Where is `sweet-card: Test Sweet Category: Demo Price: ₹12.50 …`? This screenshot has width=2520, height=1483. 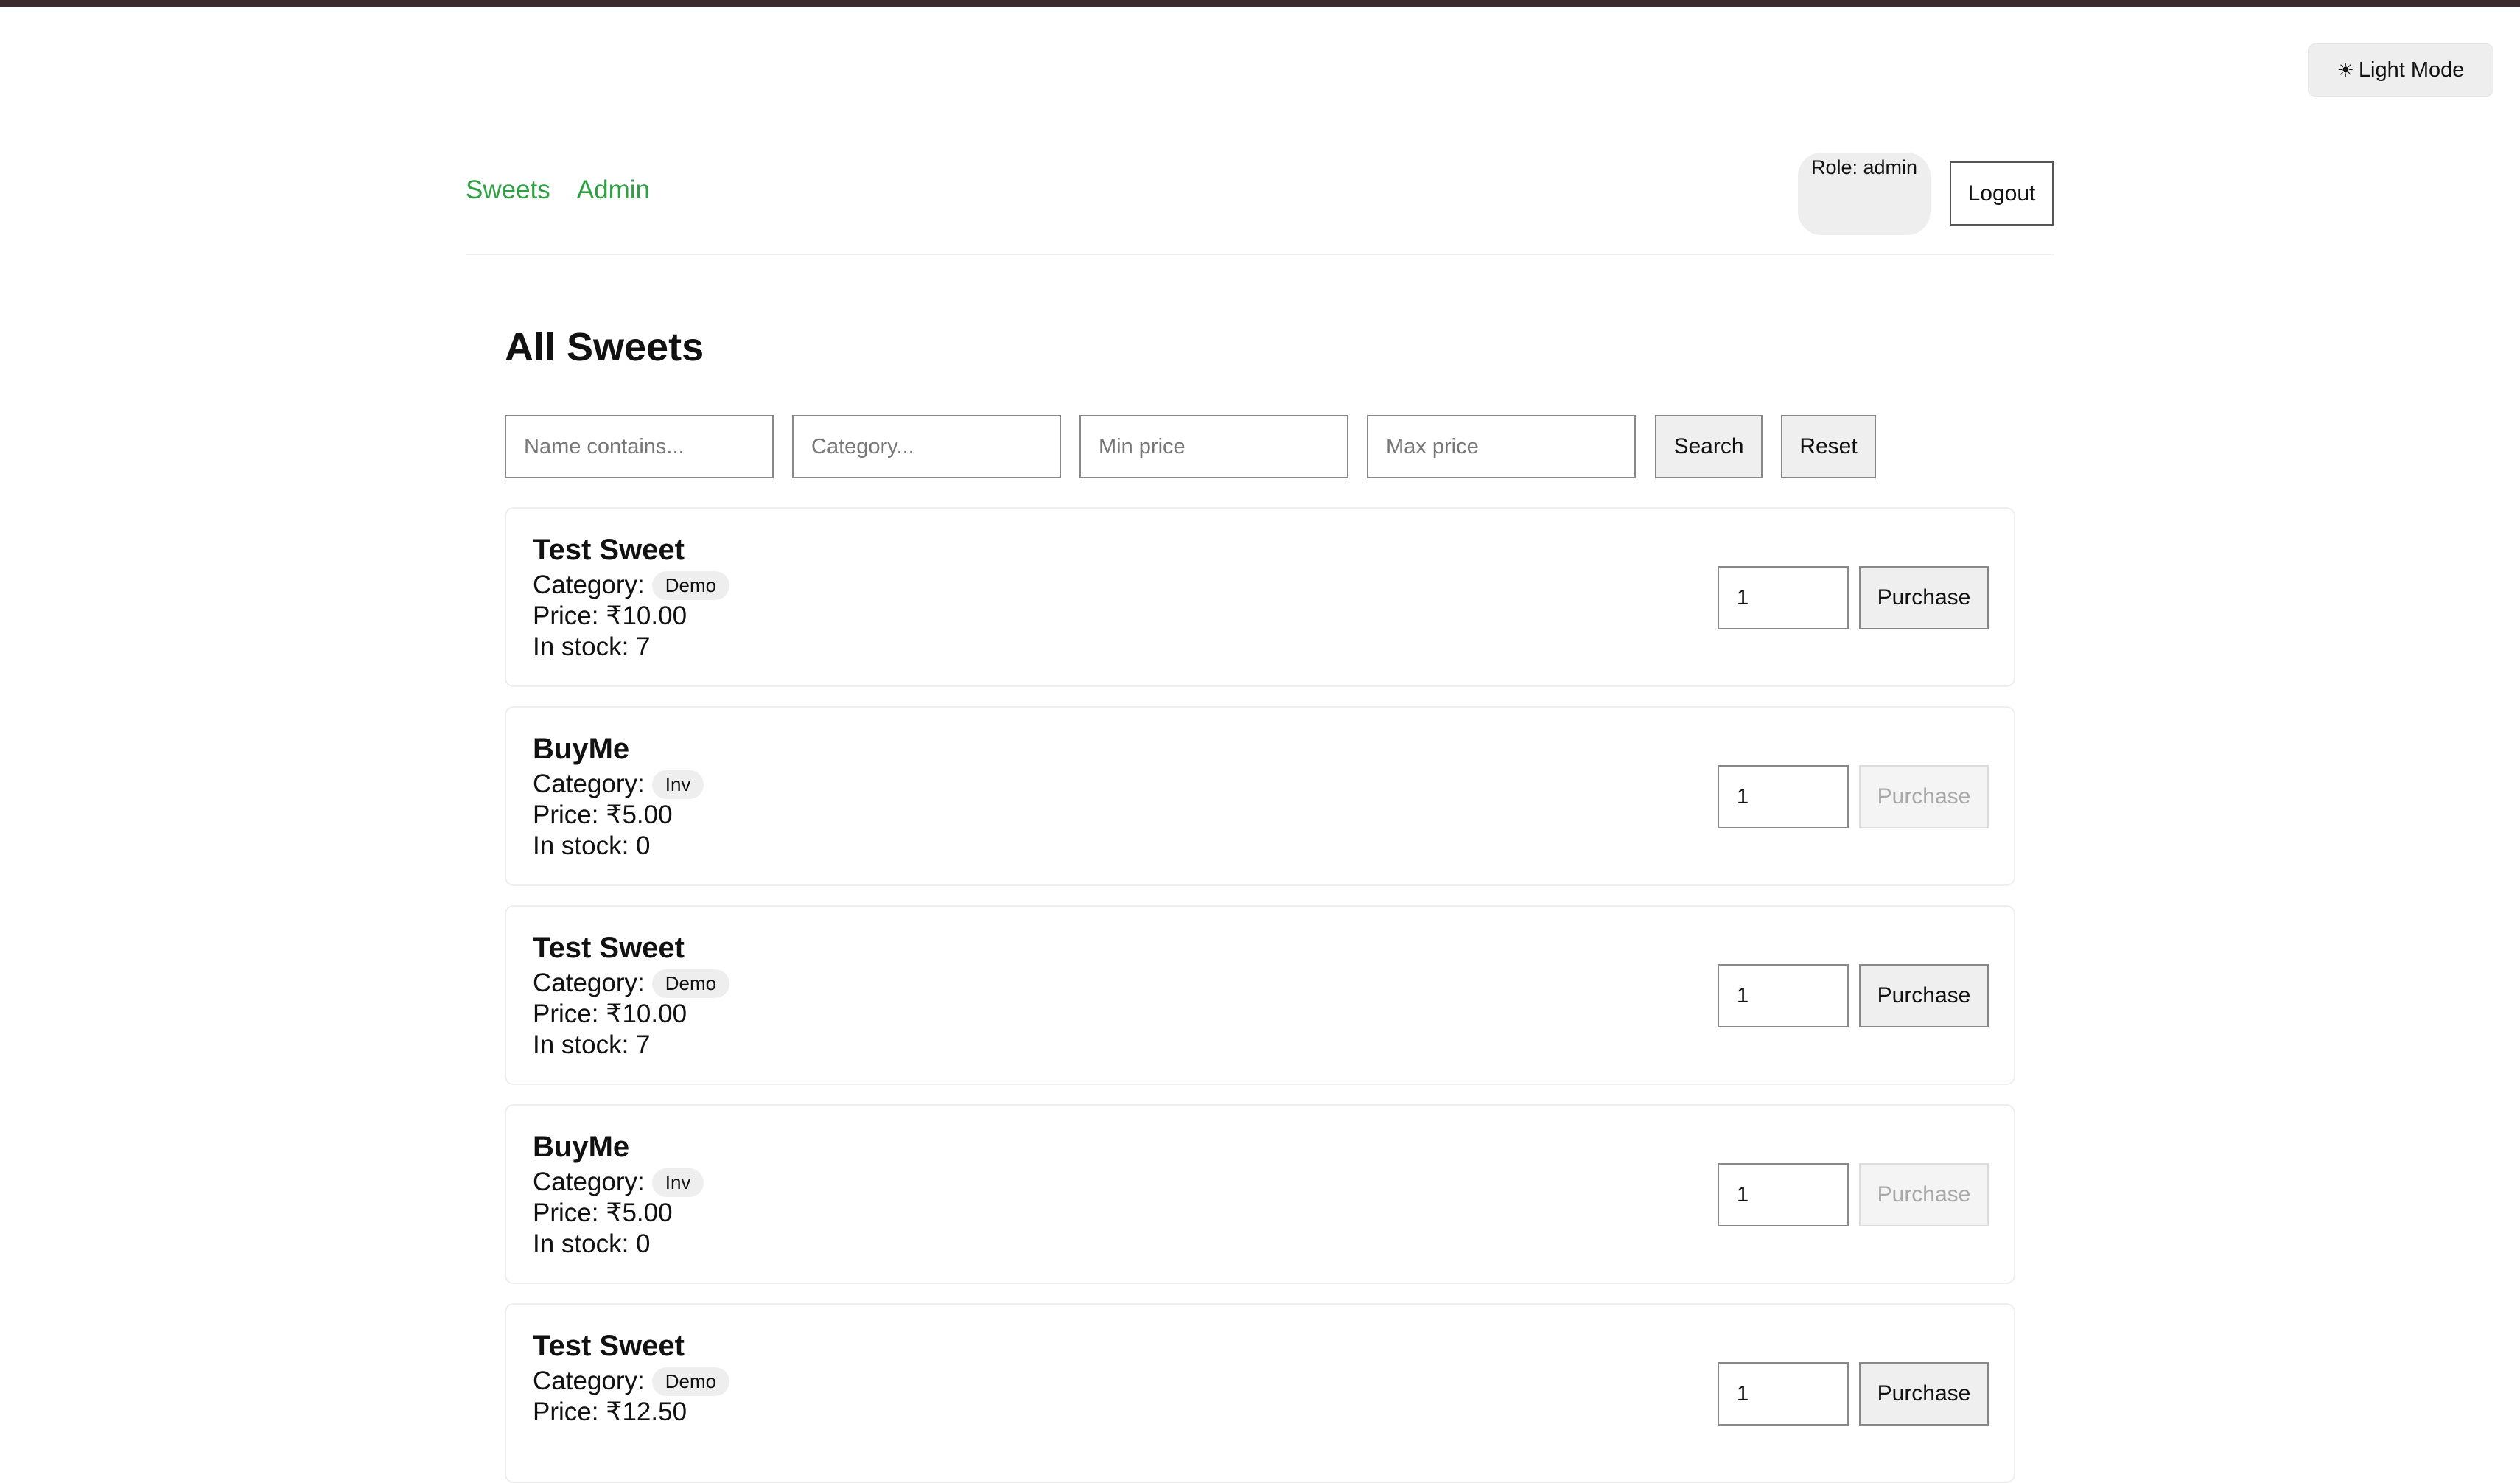
sweet-card: Test Sweet Category: Demo Price: ₹12.50 … is located at coordinates (1260, 1393).